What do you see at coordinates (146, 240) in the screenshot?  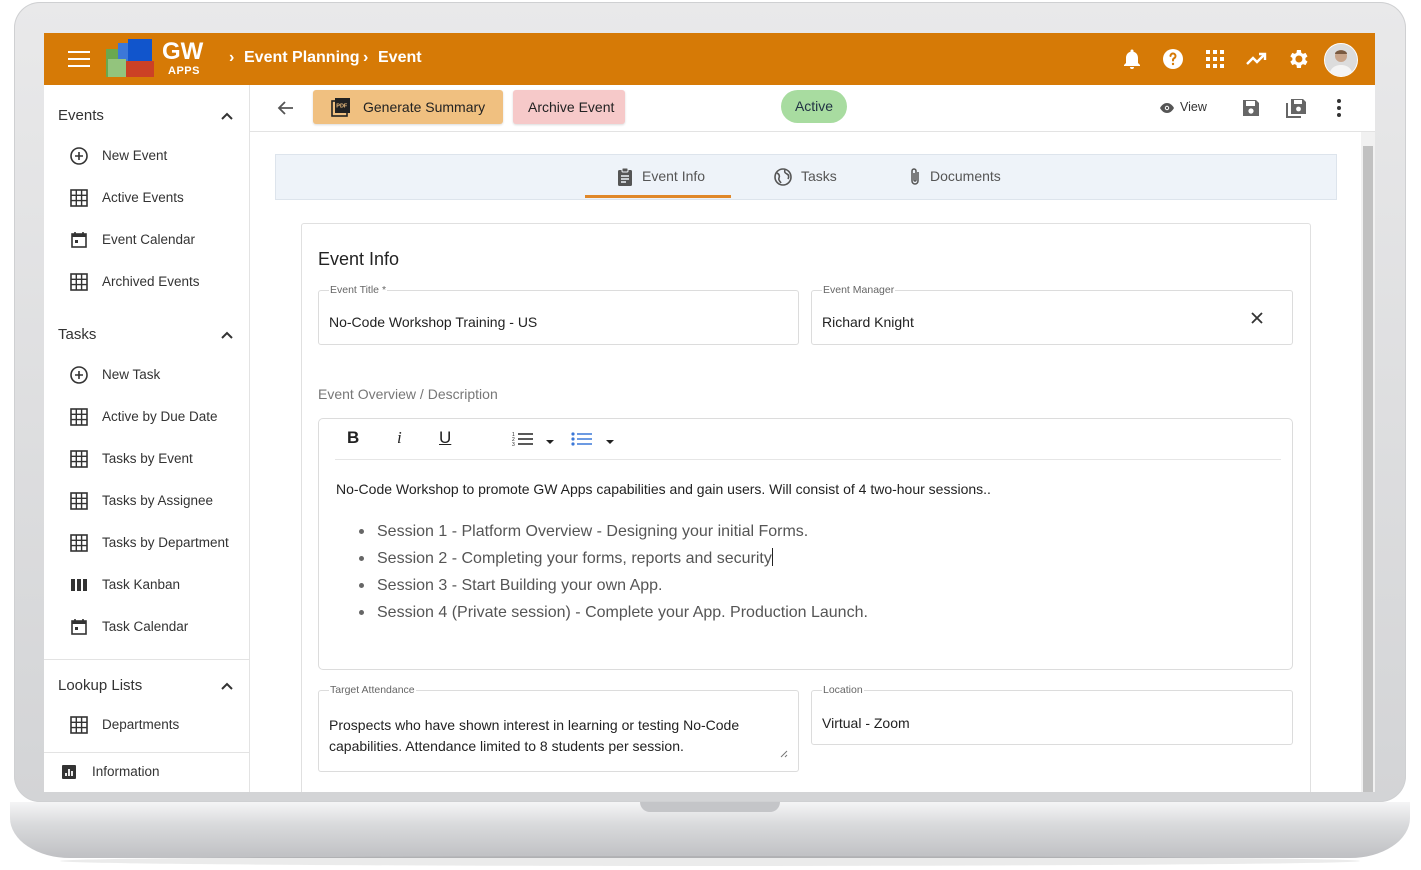 I see `sidebar-item-event-calendar: Event Calendar` at bounding box center [146, 240].